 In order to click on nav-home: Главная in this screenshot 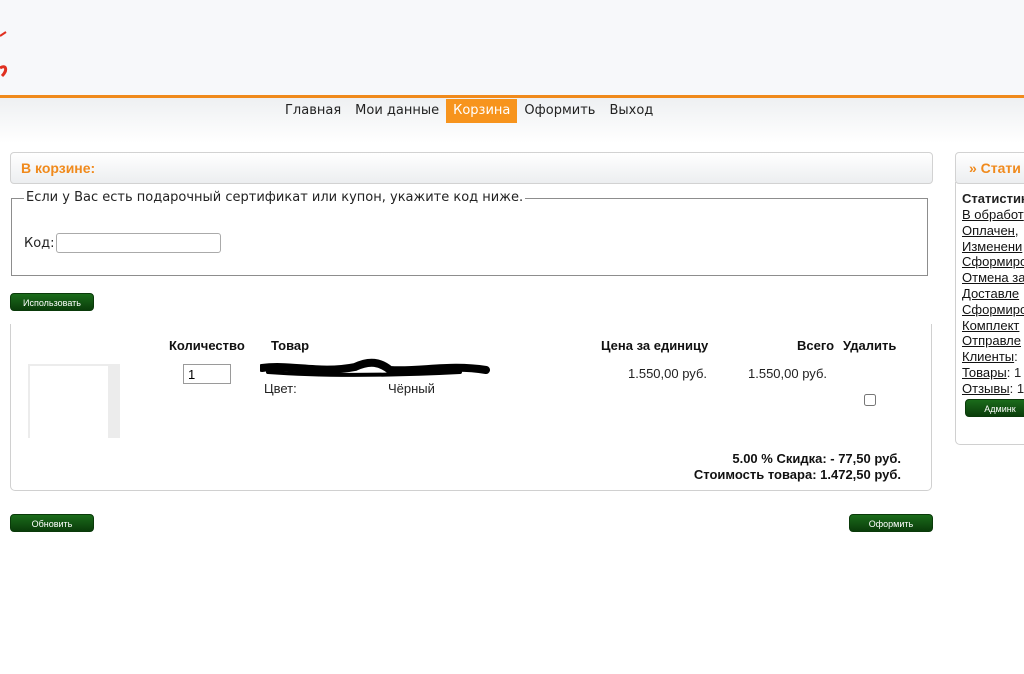, I will do `click(313, 111)`.